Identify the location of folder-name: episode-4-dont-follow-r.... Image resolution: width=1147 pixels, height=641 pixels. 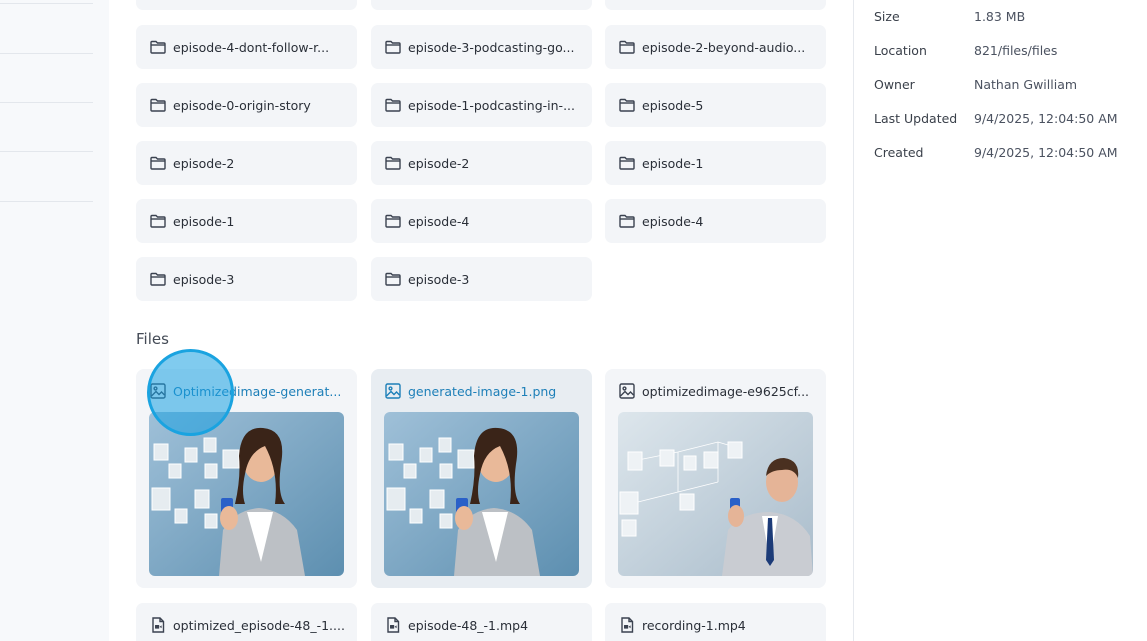
(251, 47).